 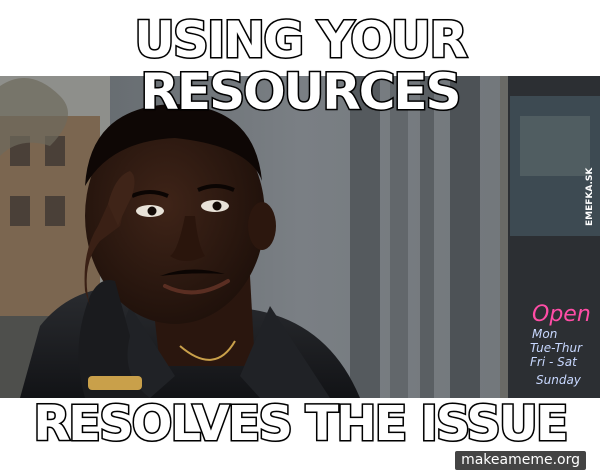 I want to click on top-caption-line-1: USING YOUR, so click(x=301, y=40).